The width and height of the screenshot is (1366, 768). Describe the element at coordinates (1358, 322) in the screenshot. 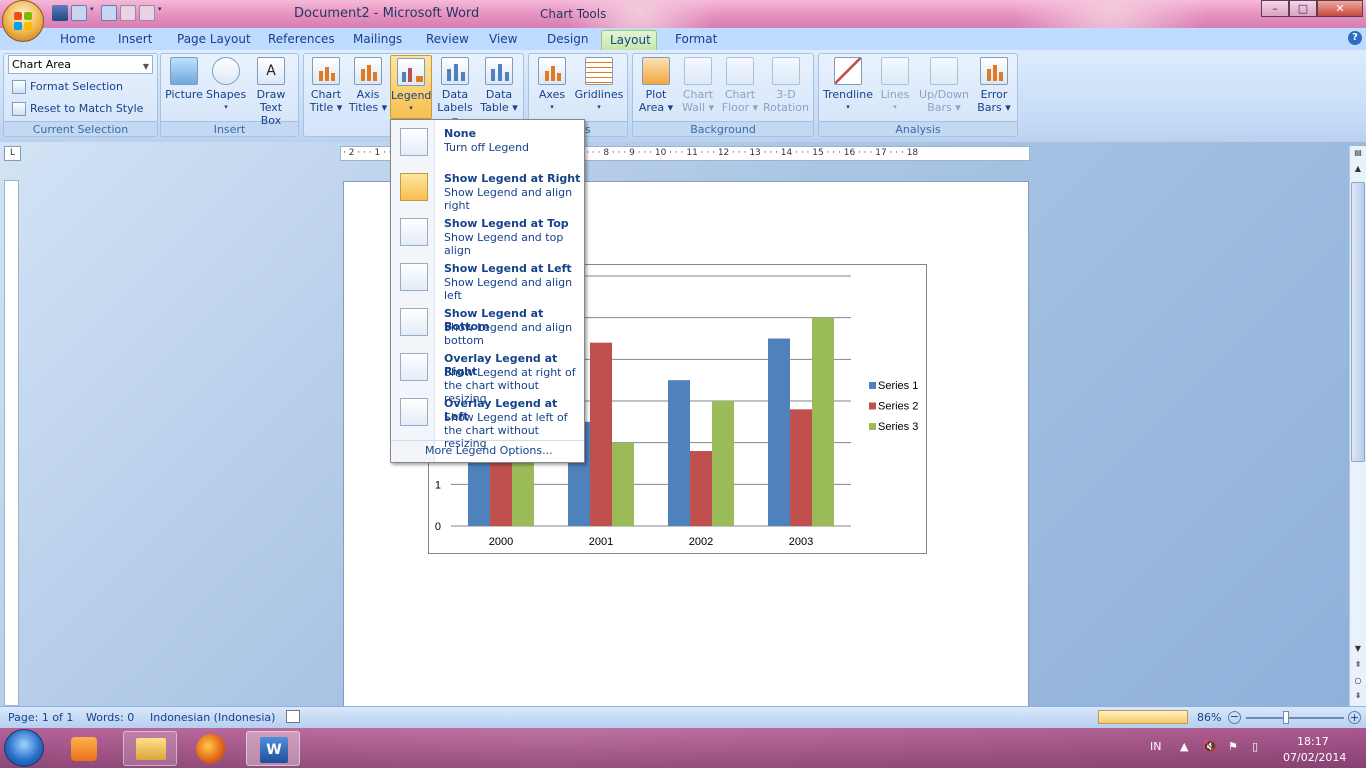

I see `scrollbar-thumb` at that location.